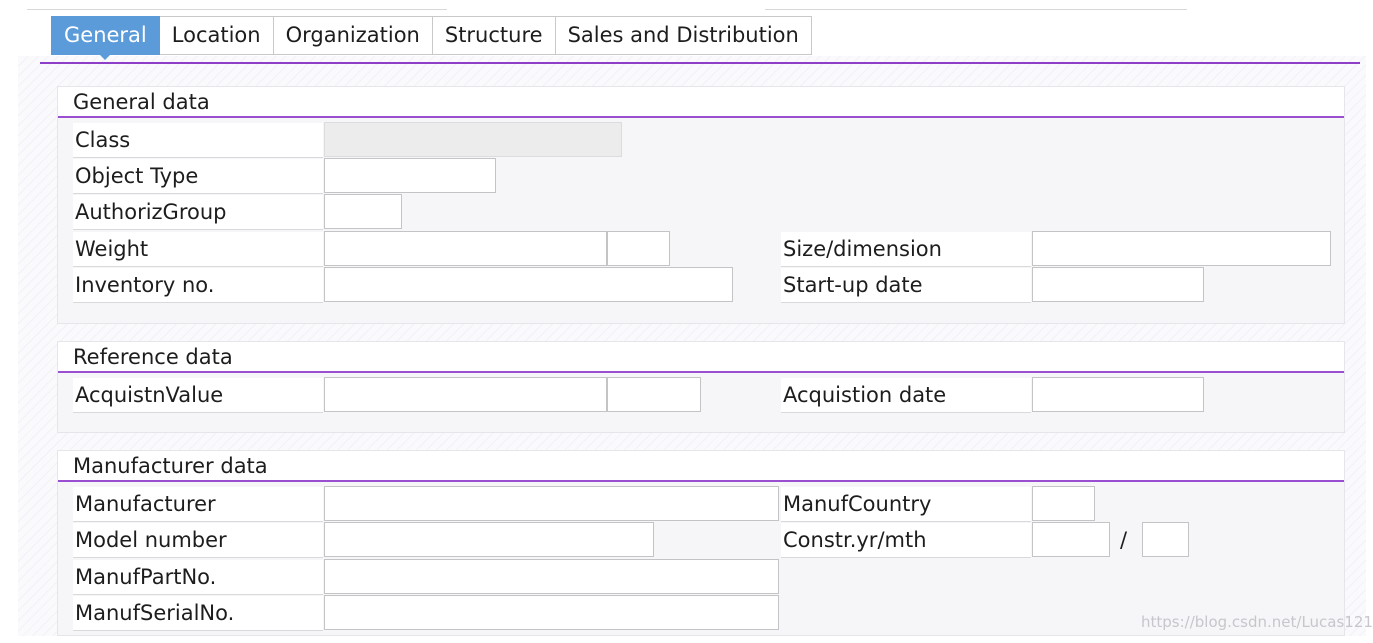 The image size is (1373, 643). Describe the element at coordinates (906, 504) in the screenshot. I see `manuf-country-label: ManufCountry` at that location.